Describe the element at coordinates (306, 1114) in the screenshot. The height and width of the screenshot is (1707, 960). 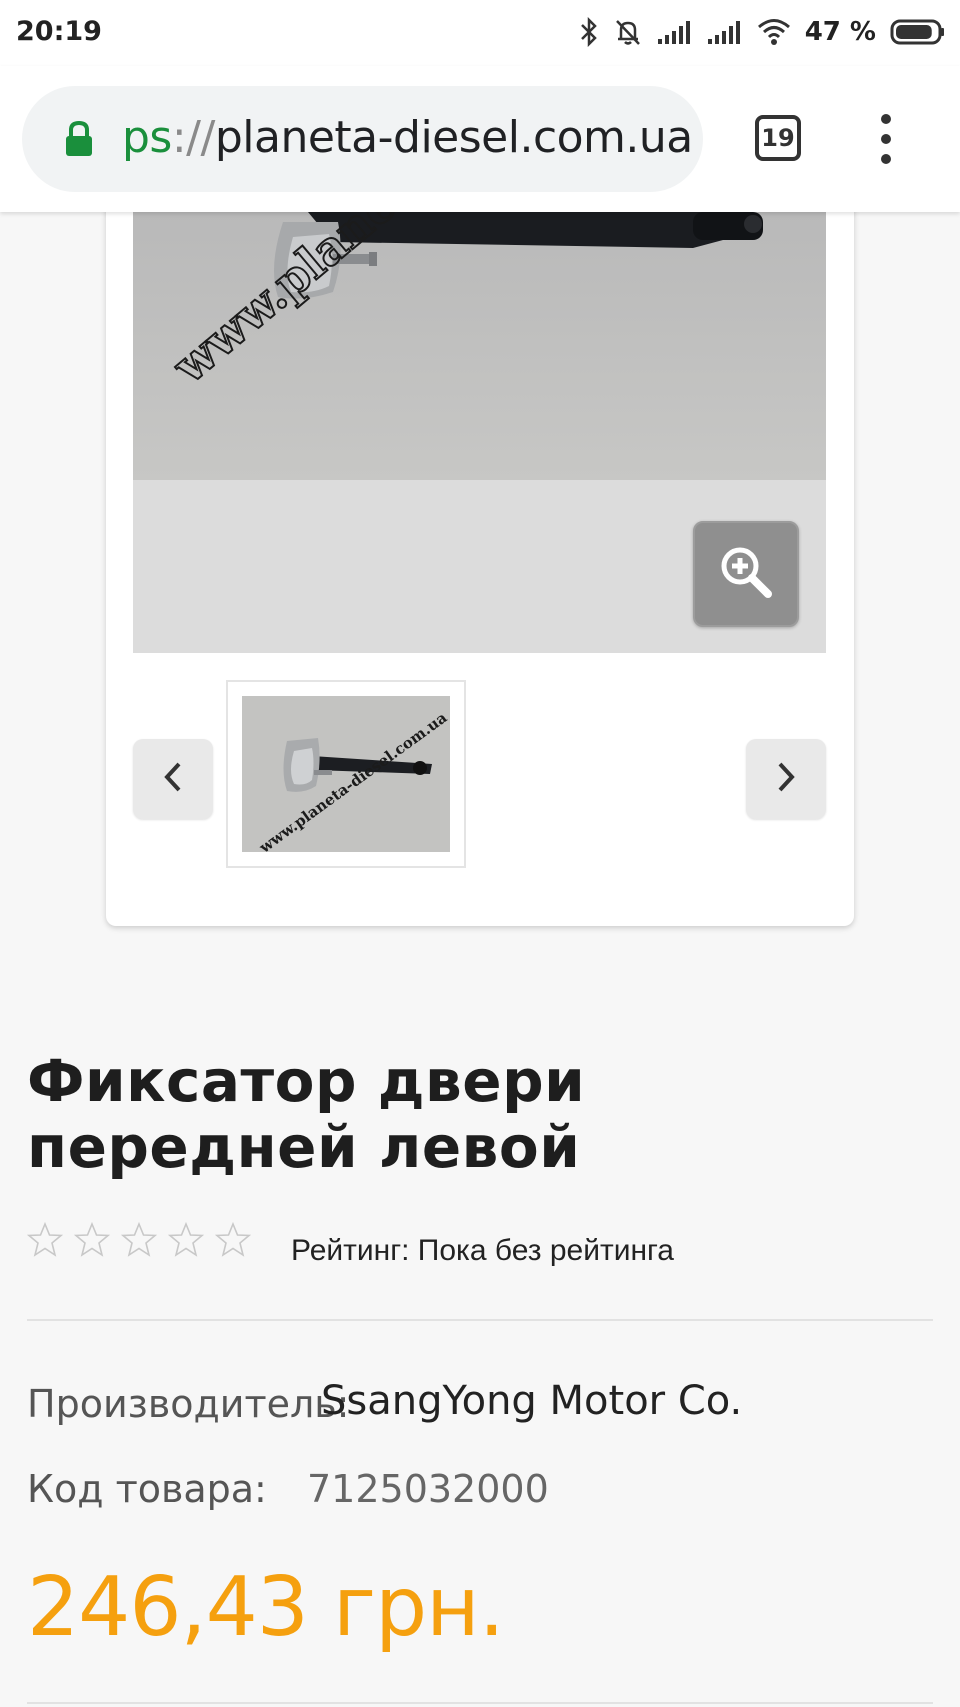
I see `product-title: Фиксатор двери передней левой` at that location.